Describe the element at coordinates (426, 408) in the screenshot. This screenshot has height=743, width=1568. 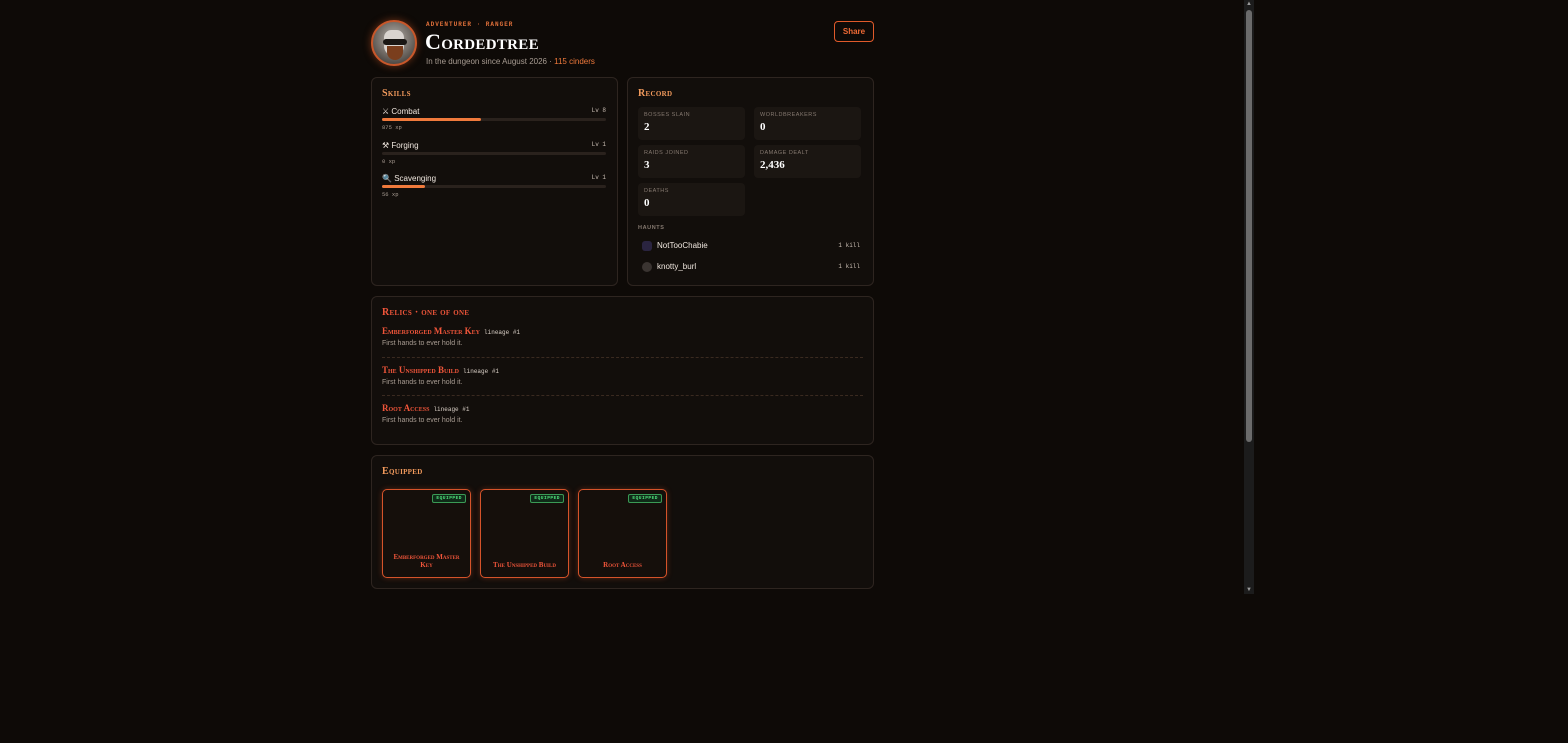
I see `relic-name: Root Access lineage #1` at that location.